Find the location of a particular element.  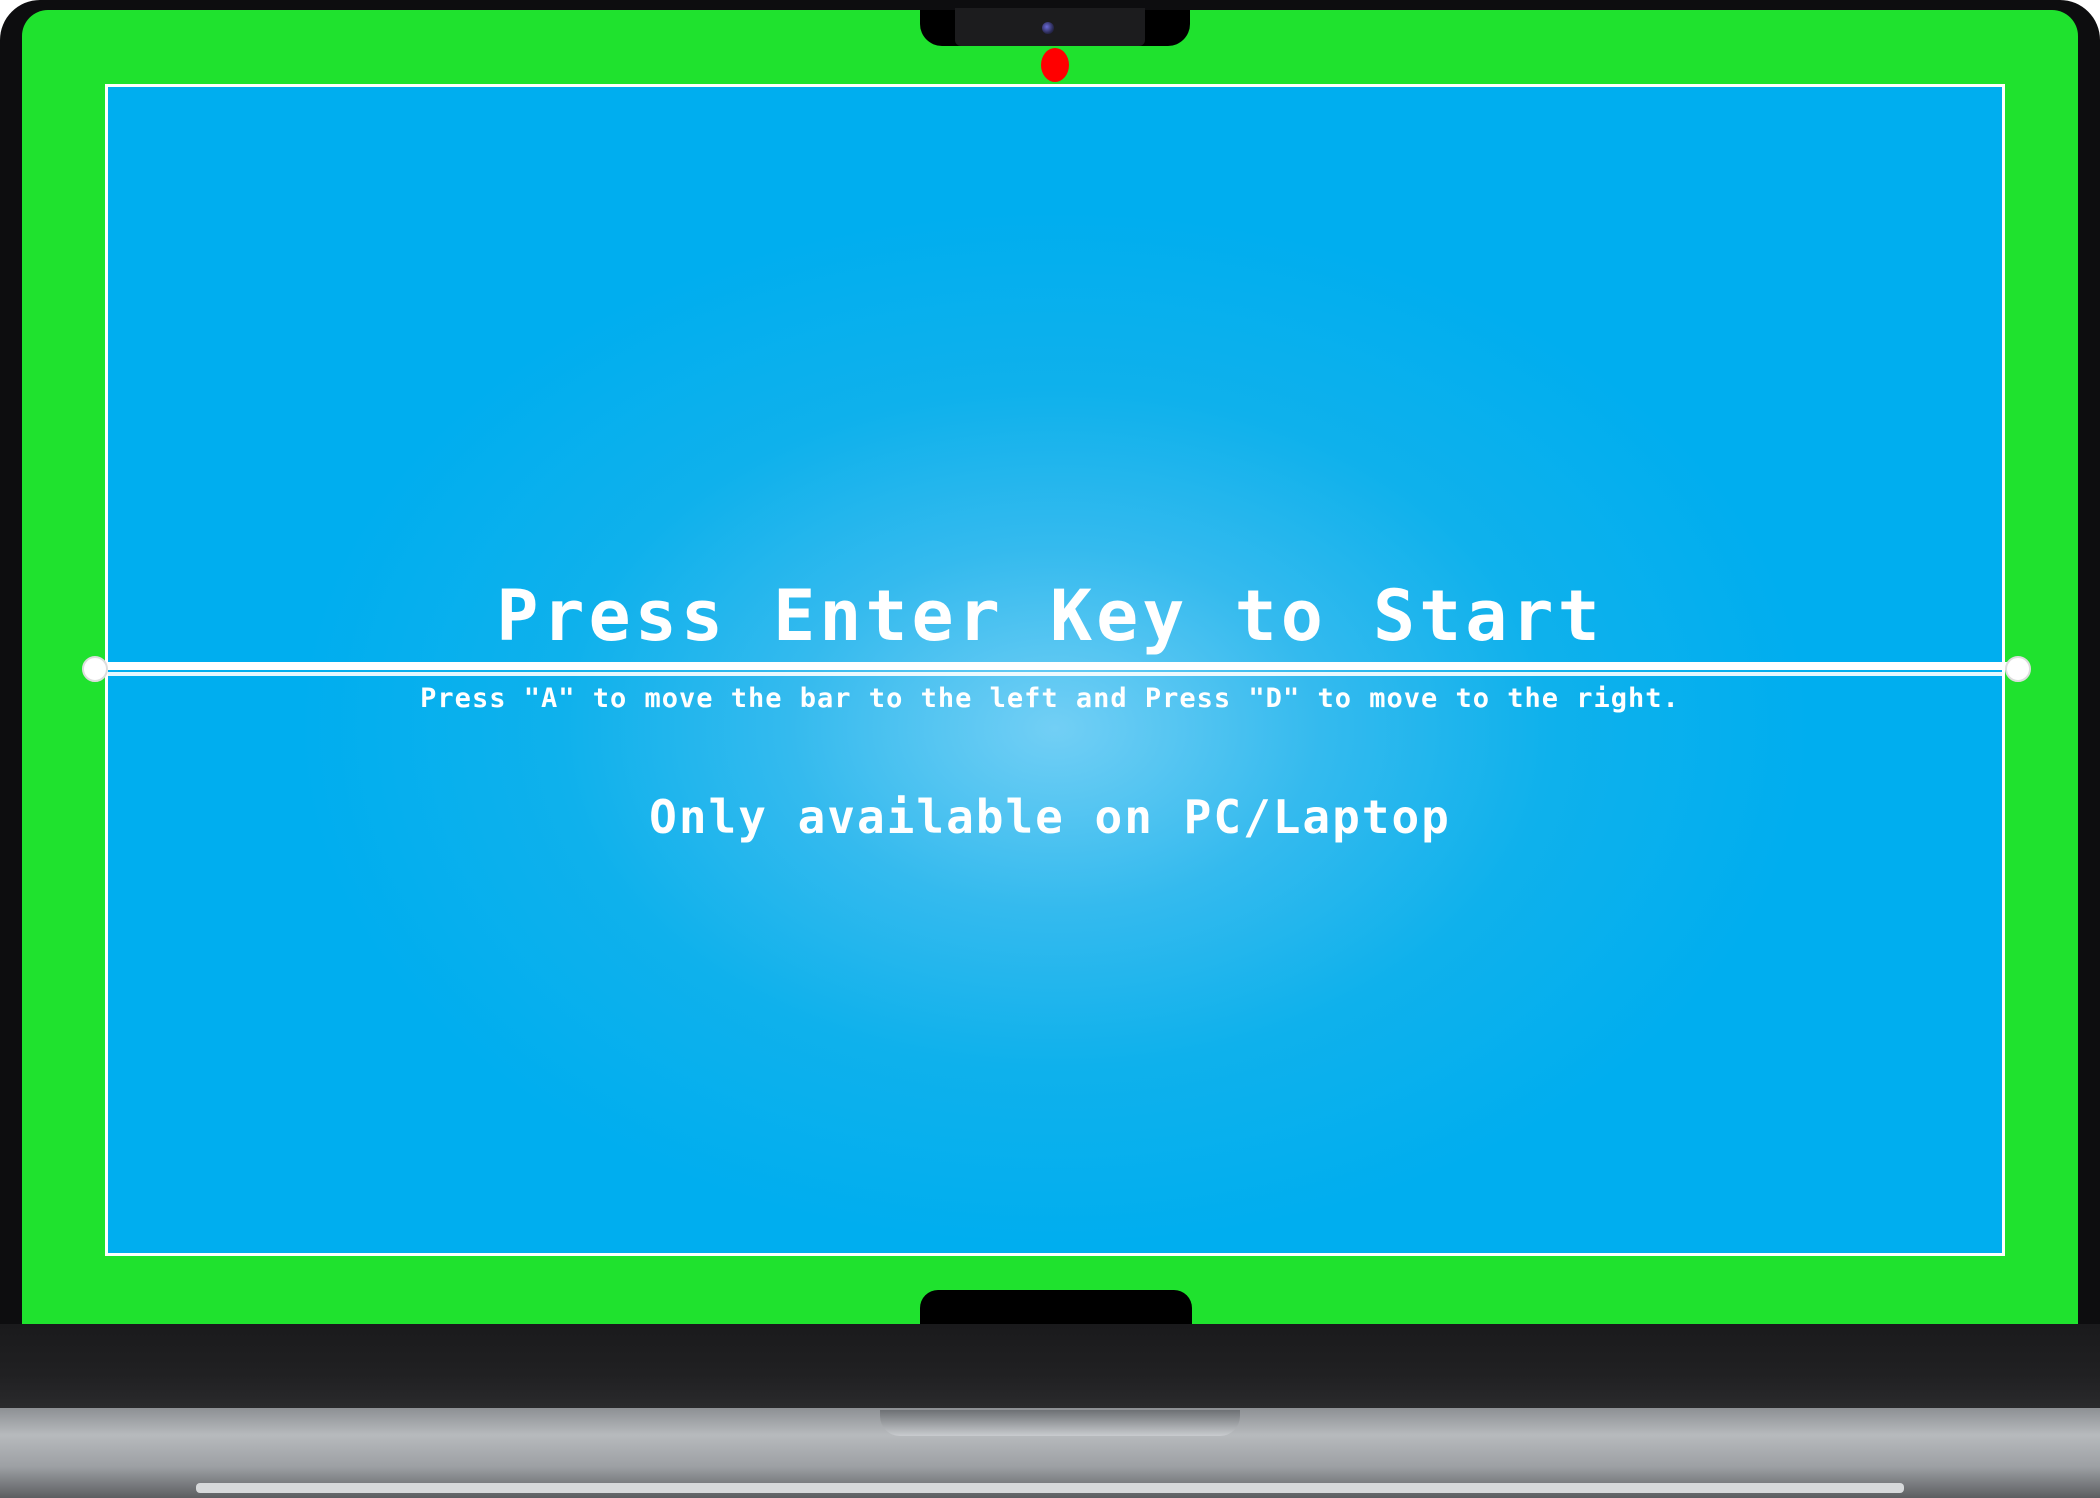

paddle-bar-underline is located at coordinates (1055, 674).